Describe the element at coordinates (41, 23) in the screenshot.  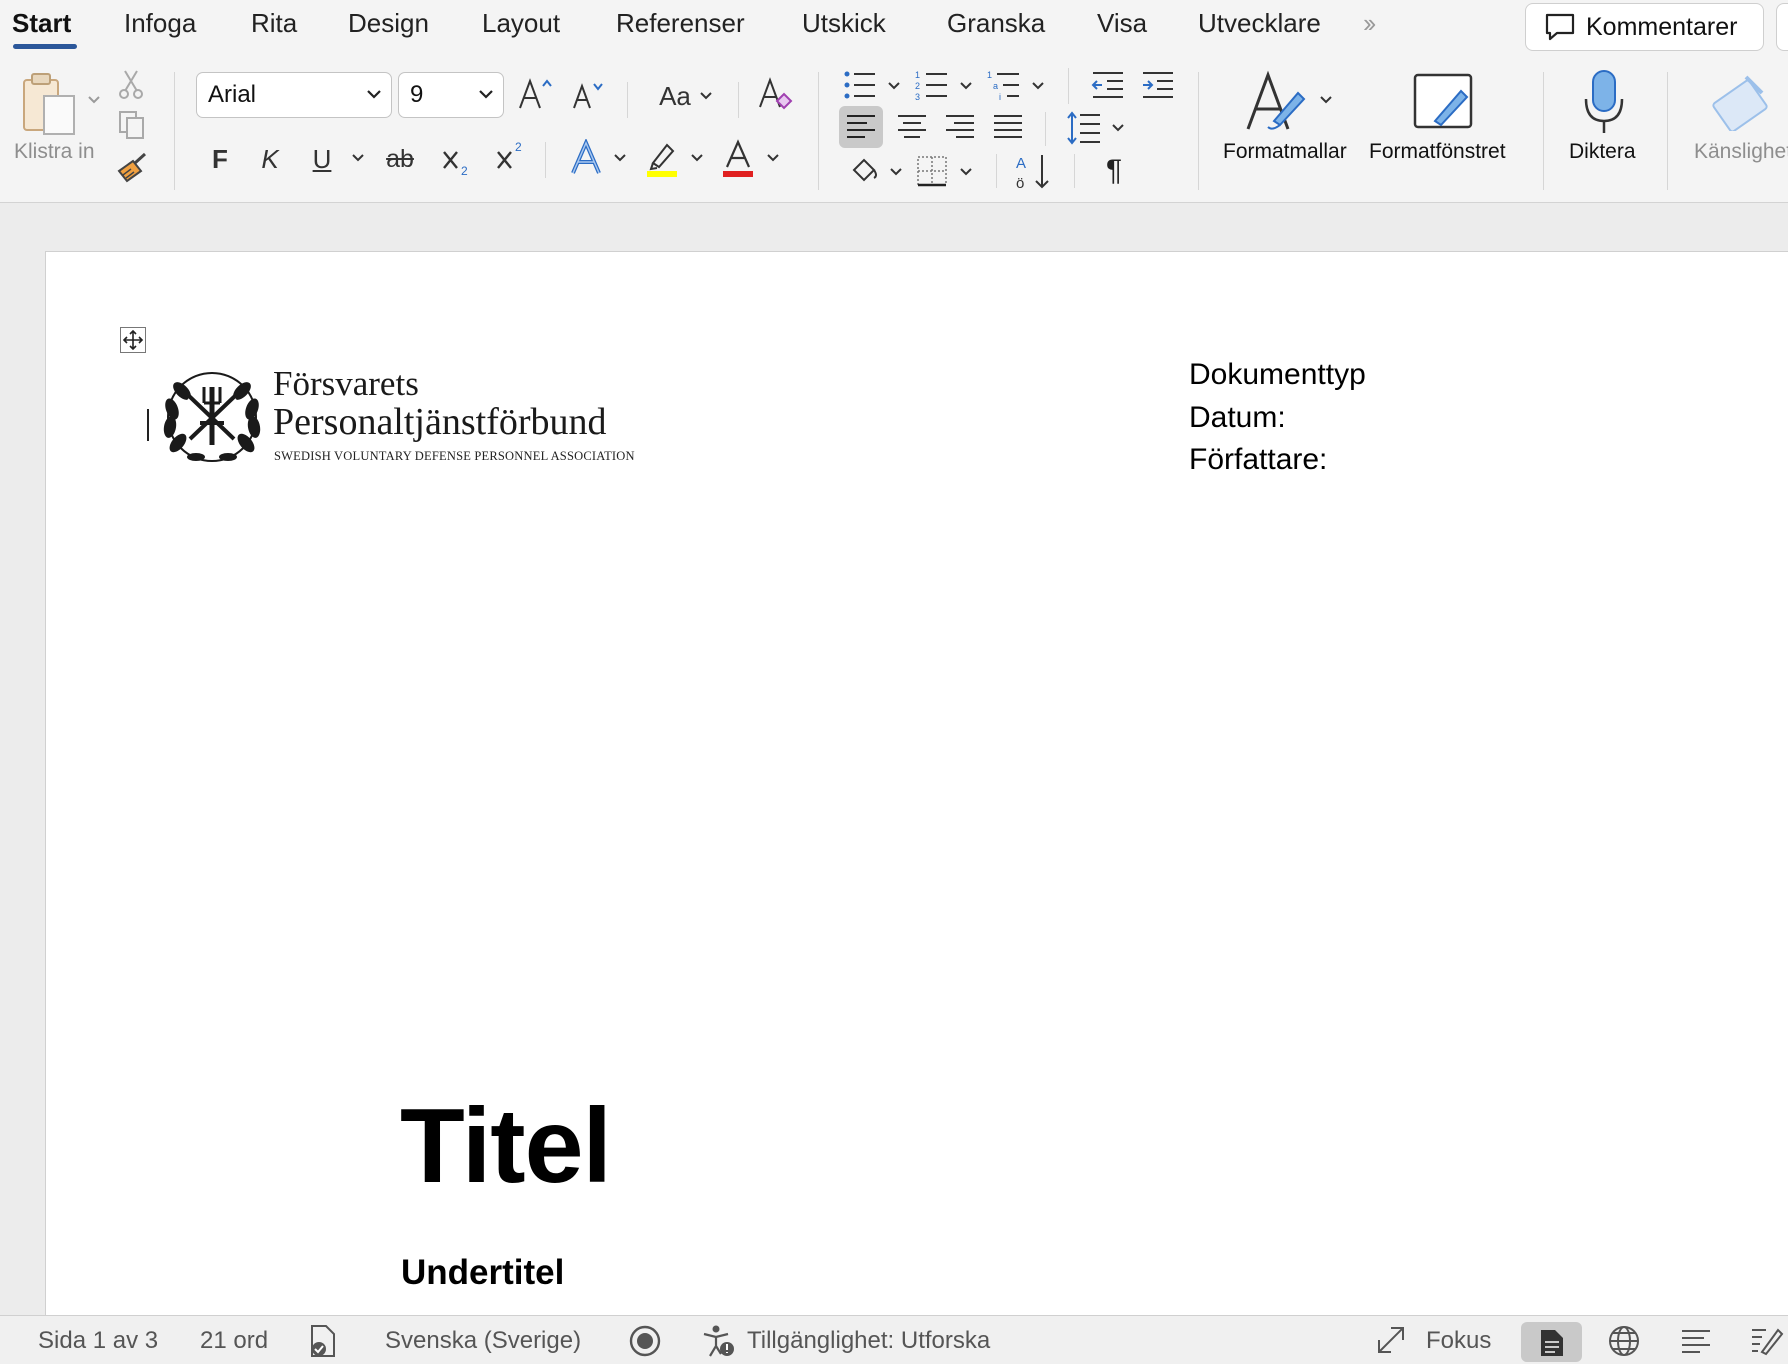
I see `tab-start: Start` at that location.